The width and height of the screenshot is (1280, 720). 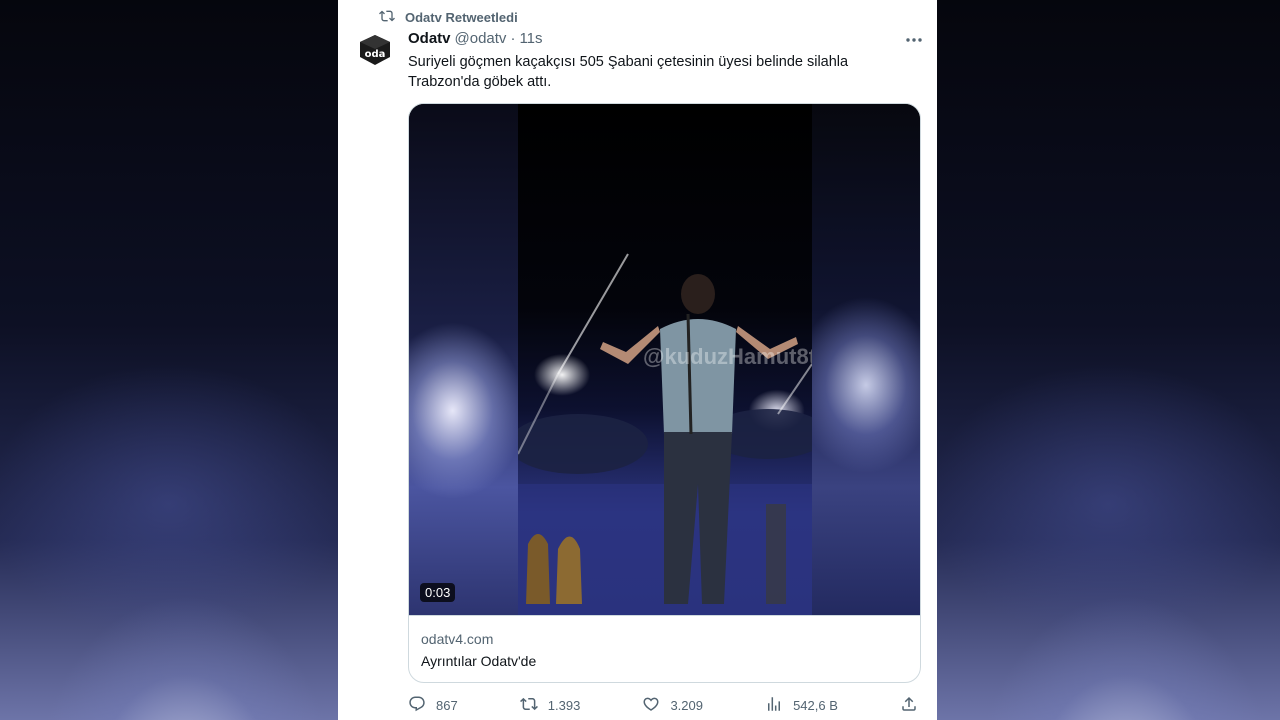 I want to click on video-blur-right, so click(x=866, y=359).